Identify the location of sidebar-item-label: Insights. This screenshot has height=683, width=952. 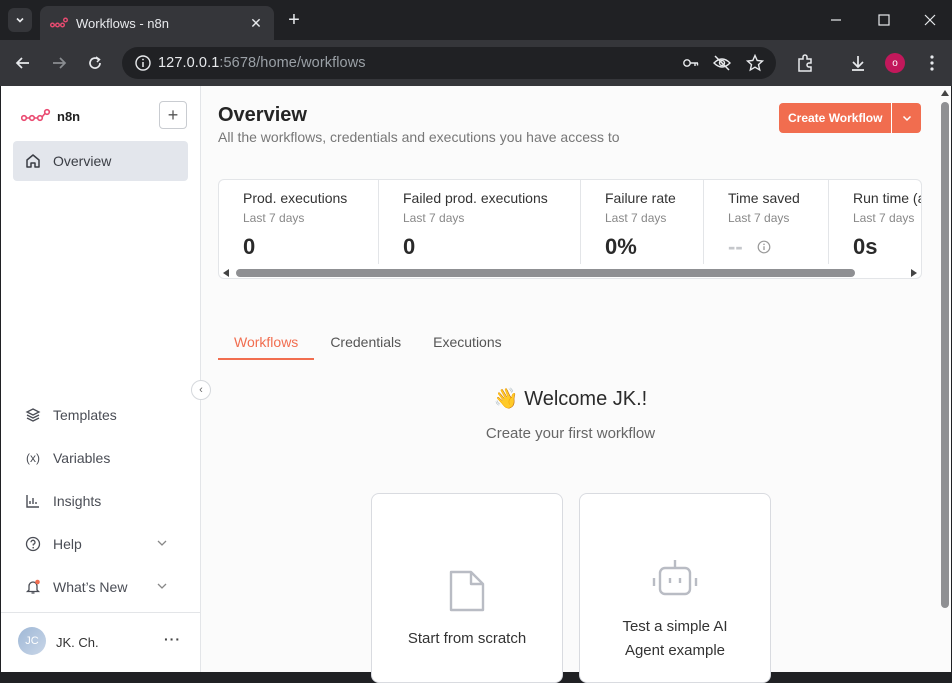
(77, 501).